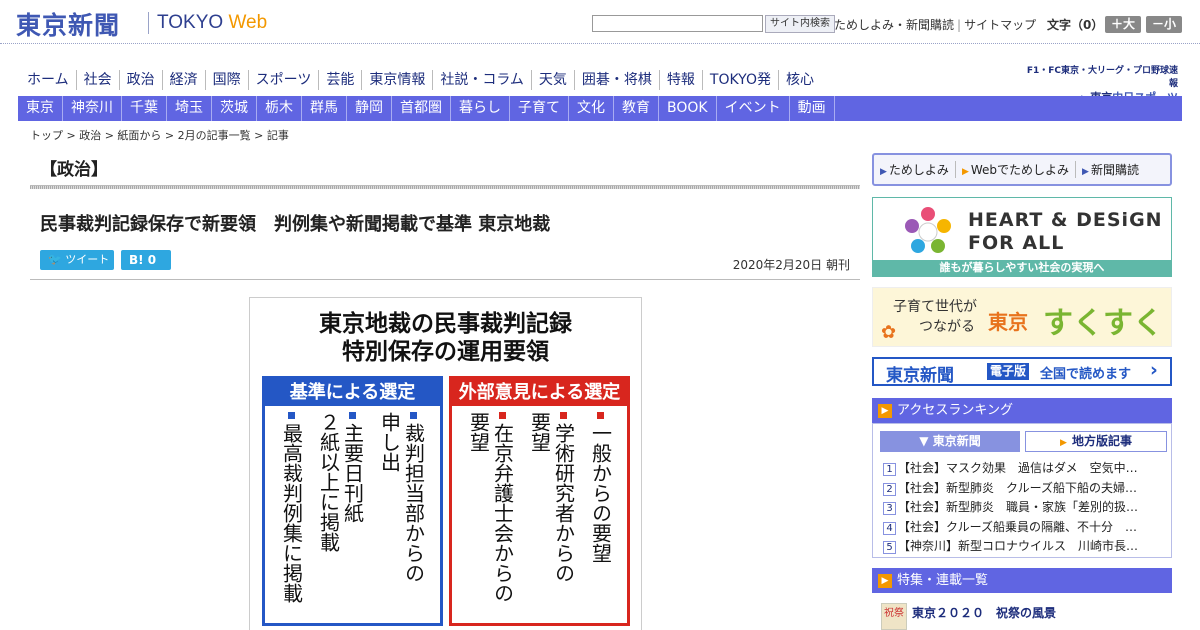  What do you see at coordinates (445, 324) in the screenshot?
I see `figure-title-line1: 東京地裁の民事裁判記録` at bounding box center [445, 324].